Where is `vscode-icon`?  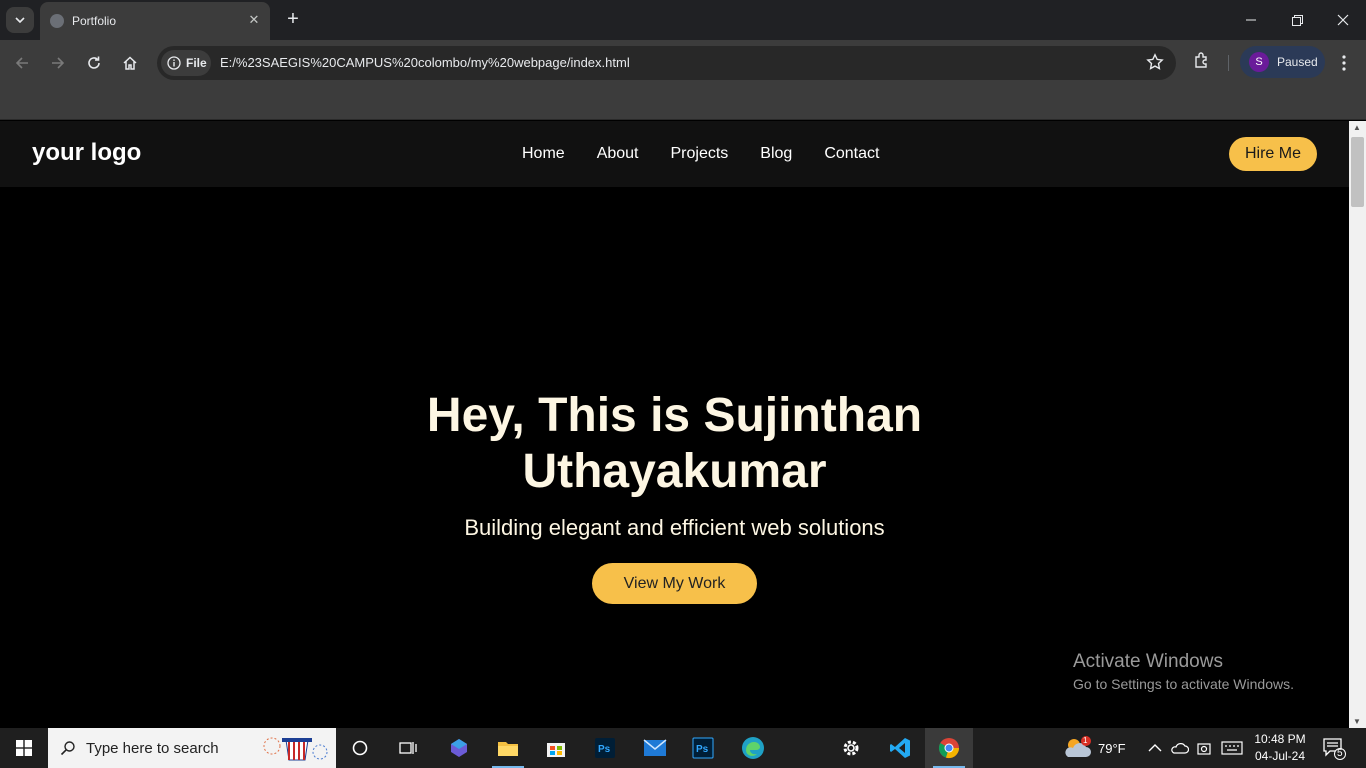 vscode-icon is located at coordinates (900, 748).